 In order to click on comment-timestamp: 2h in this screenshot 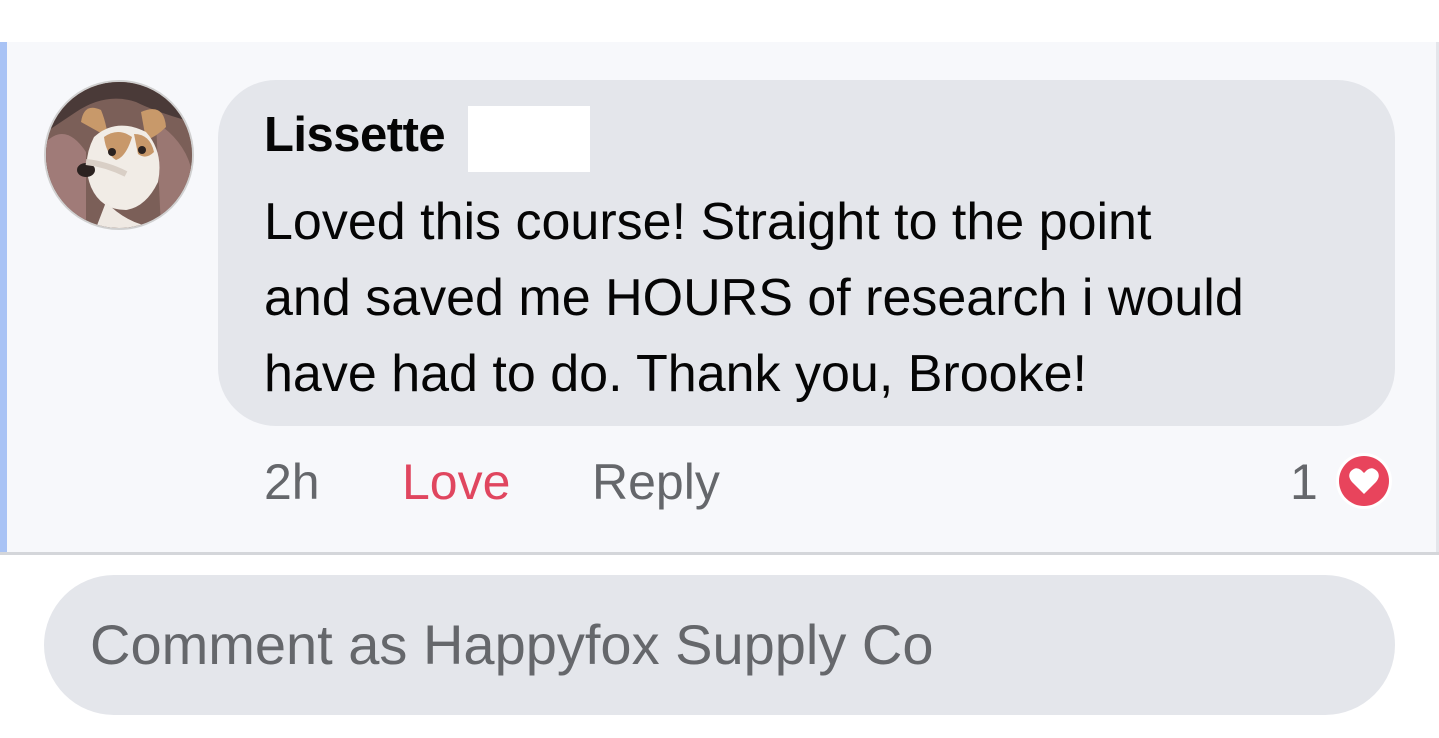, I will do `click(292, 482)`.